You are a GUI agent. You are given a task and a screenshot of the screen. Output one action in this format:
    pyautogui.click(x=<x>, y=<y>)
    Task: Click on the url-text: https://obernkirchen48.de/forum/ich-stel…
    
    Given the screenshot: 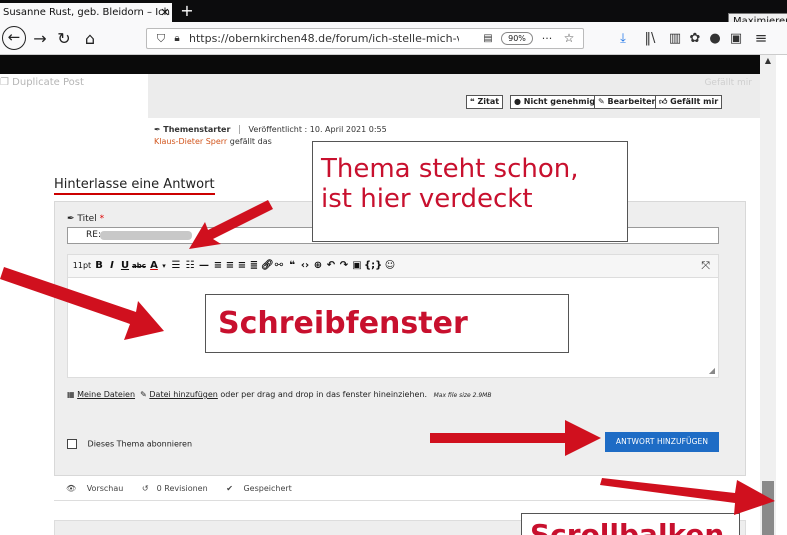 What is the action you would take?
    pyautogui.click(x=324, y=38)
    